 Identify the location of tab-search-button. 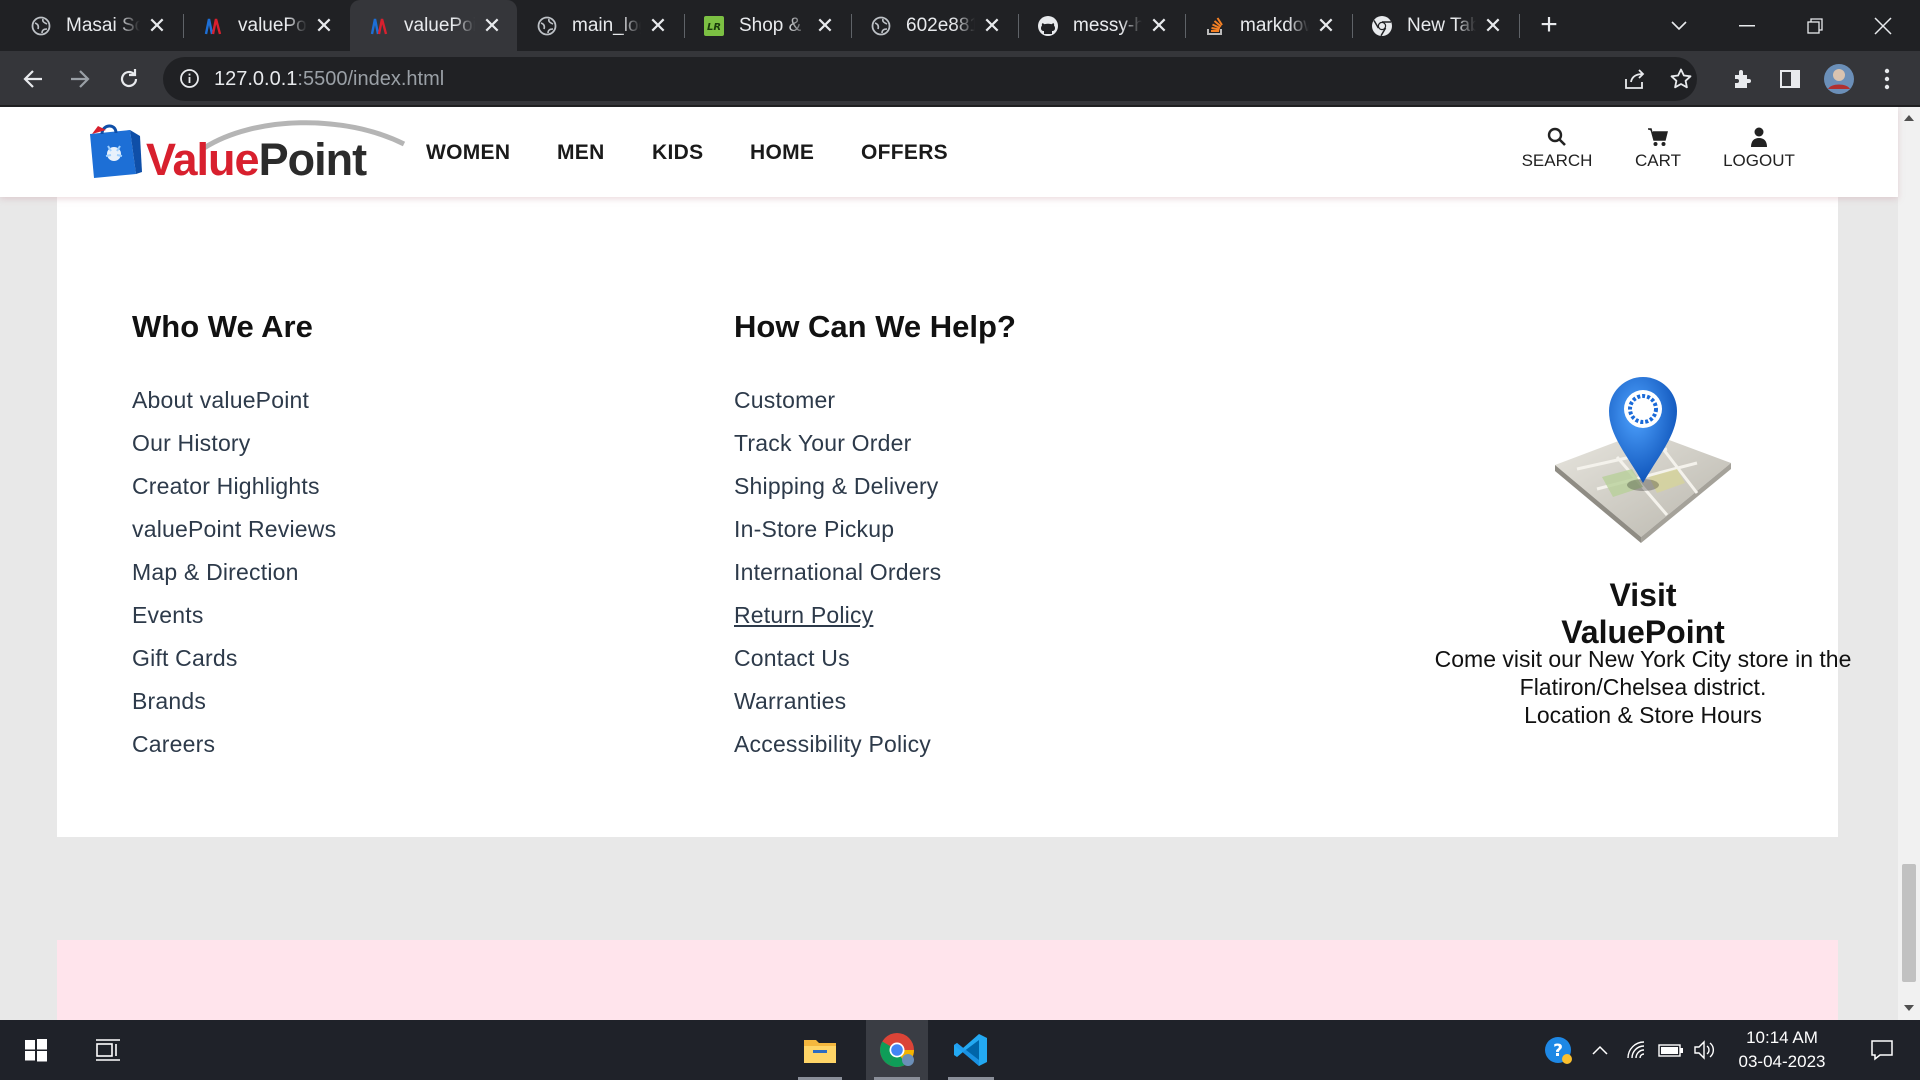
(1679, 25).